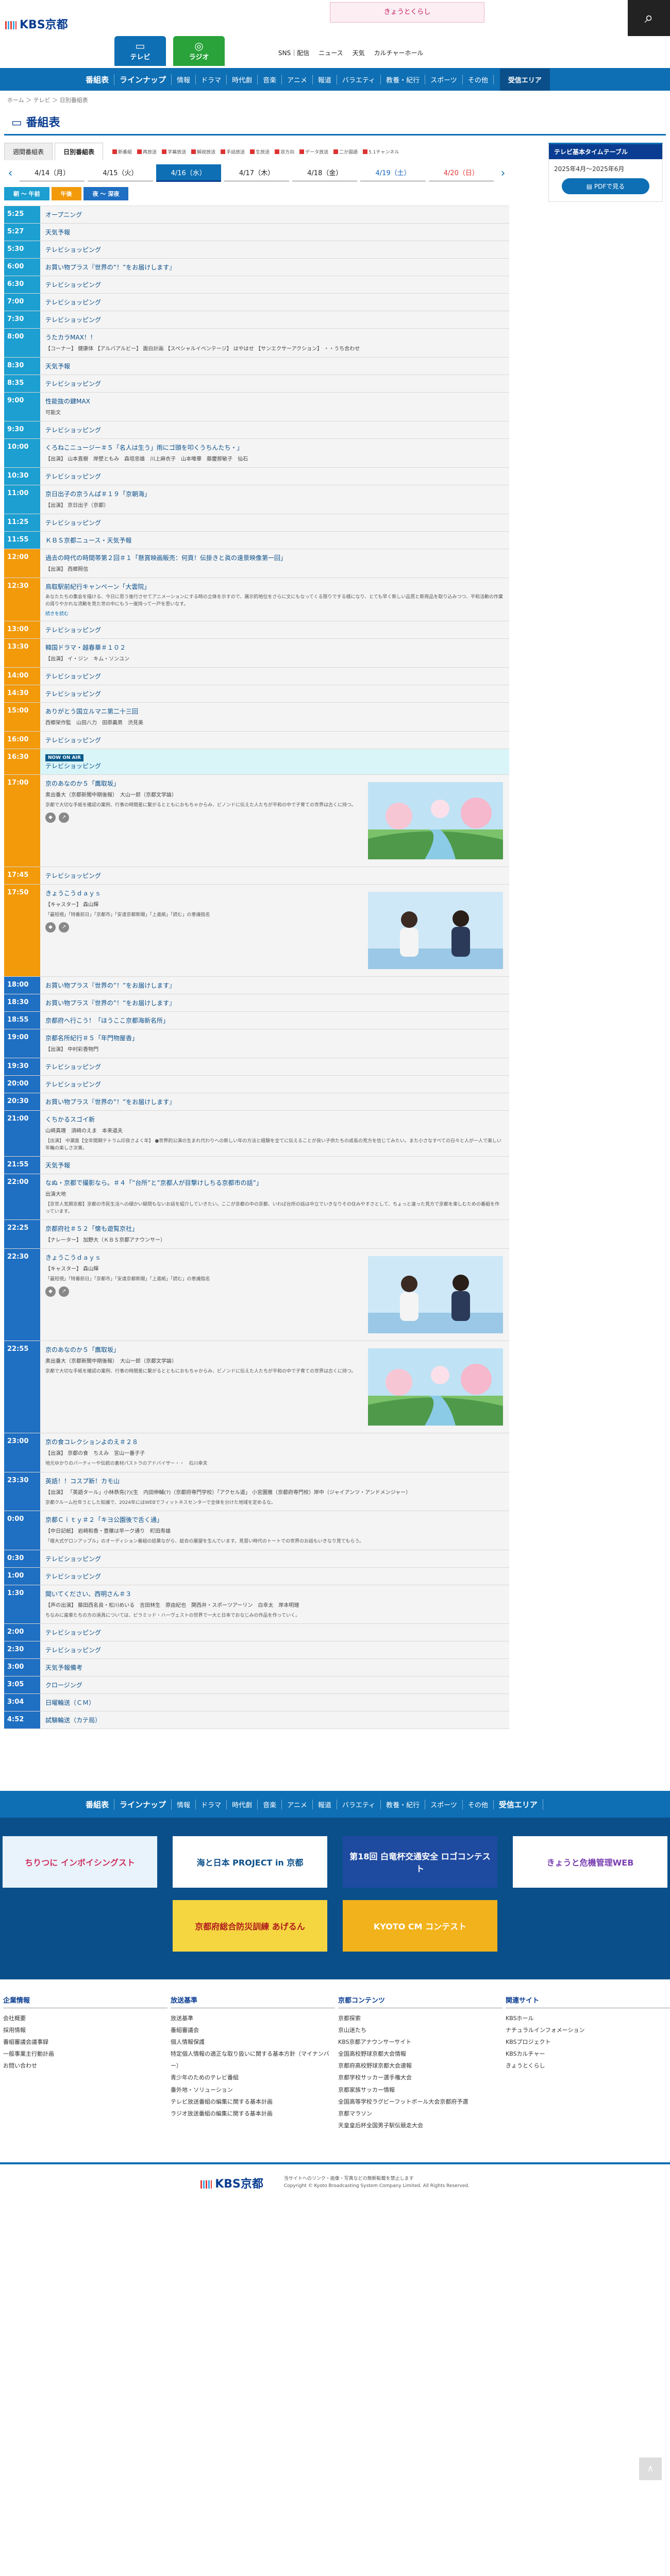 Image resolution: width=670 pixels, height=2576 pixels. What do you see at coordinates (274, 1481) in the screenshot?
I see `program-title: 英語！！コスプ新！カモ山` at bounding box center [274, 1481].